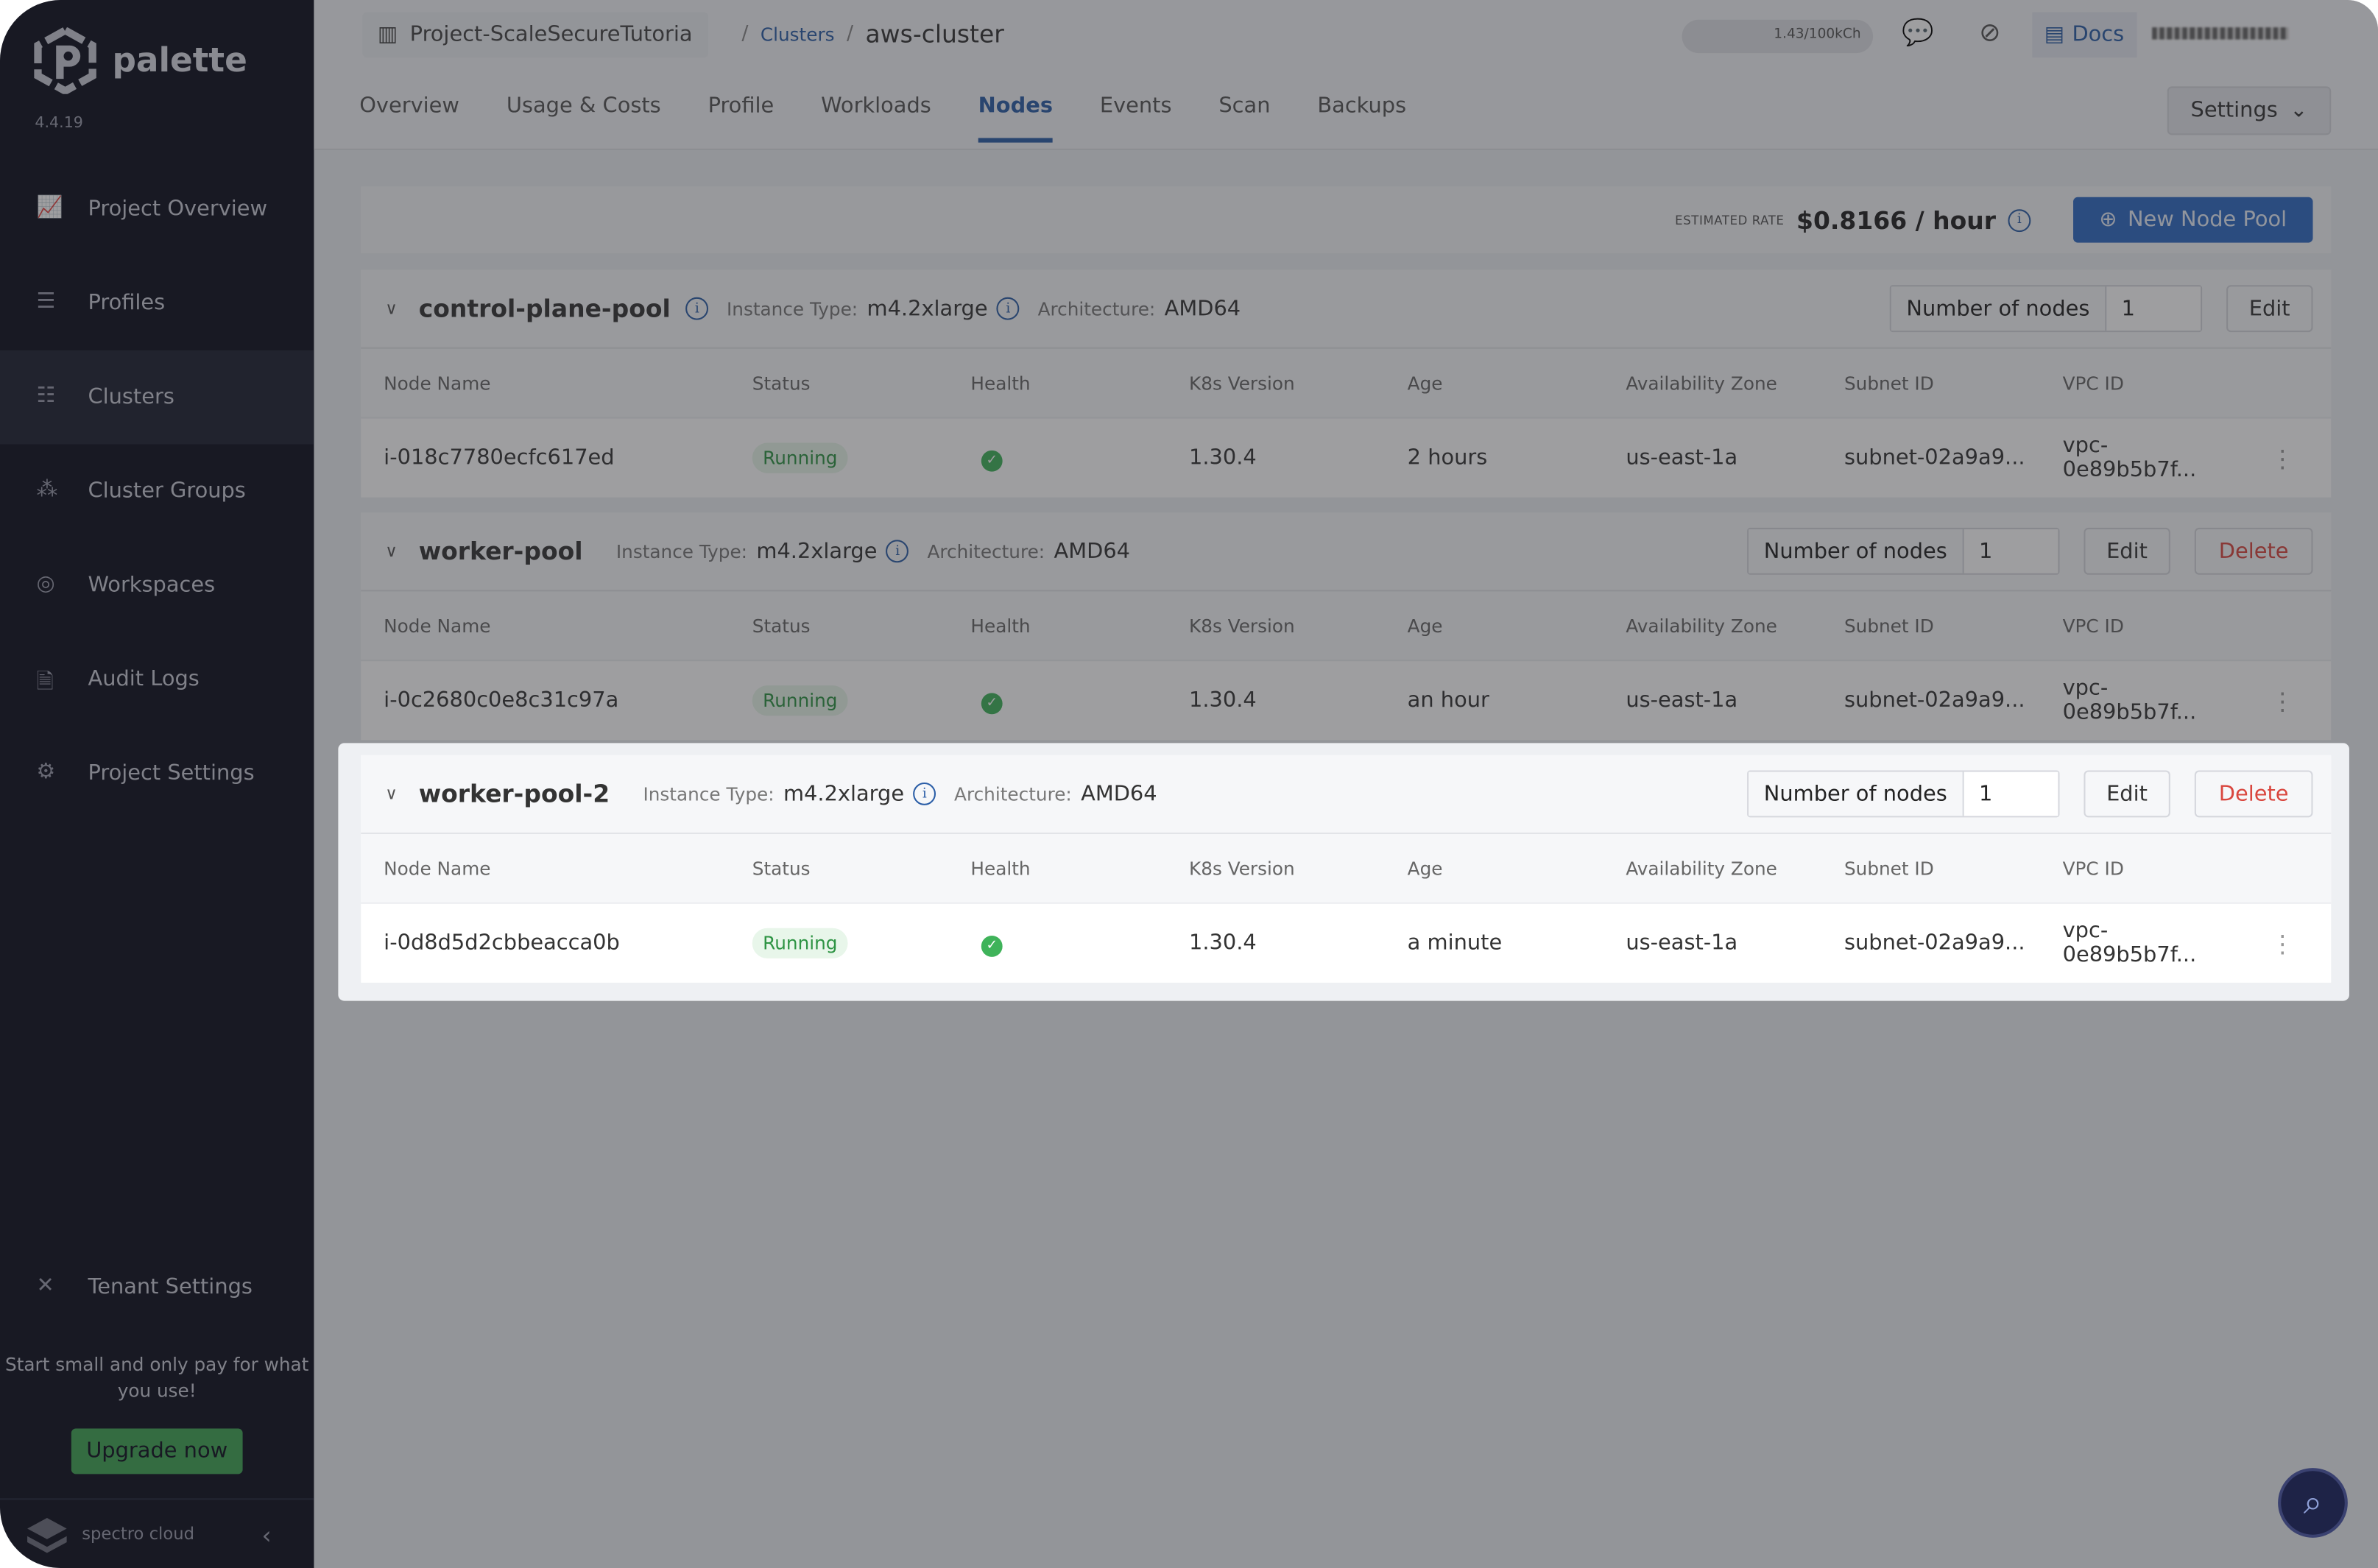 The image size is (2378, 1568). Describe the element at coordinates (437, 868) in the screenshot. I see `column-header: Node Name` at that location.